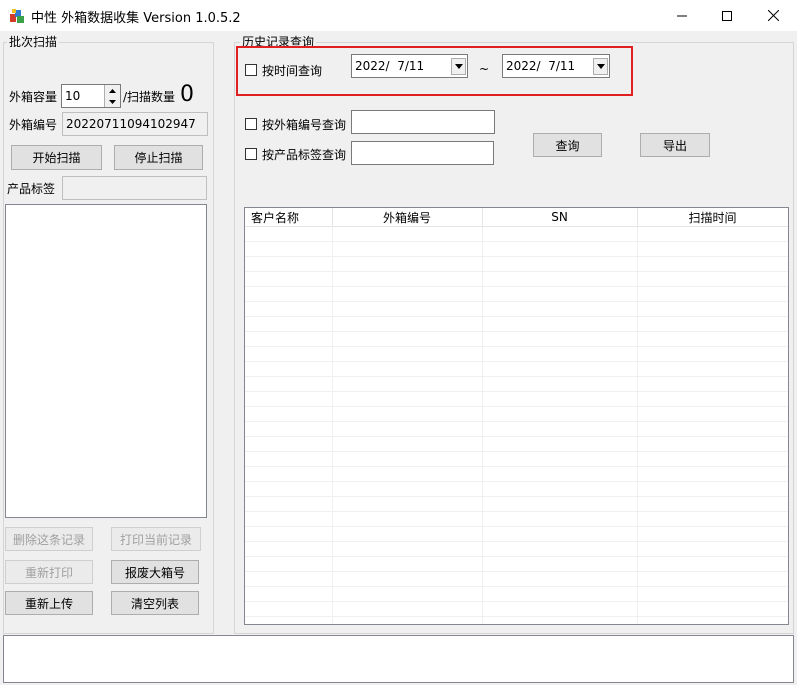 This screenshot has height=685, width=797. I want to click on date-to-value: 2022/ 7/11, so click(541, 66).